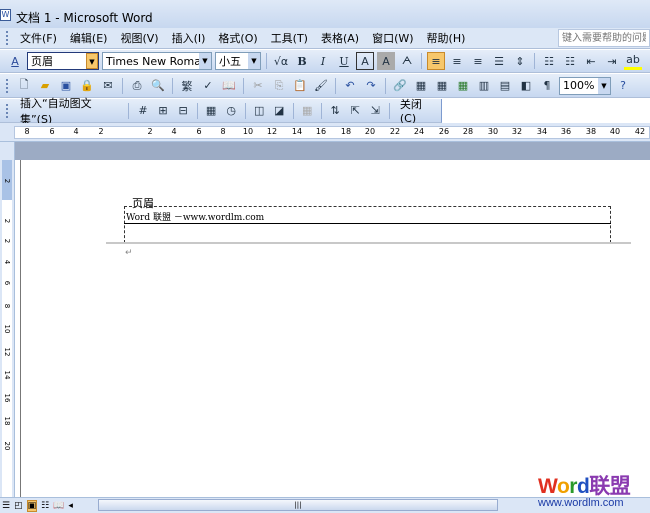 The image size is (650, 513). Describe the element at coordinates (279, 111) in the screenshot. I see `show-hide-text-icon: ◪` at that location.